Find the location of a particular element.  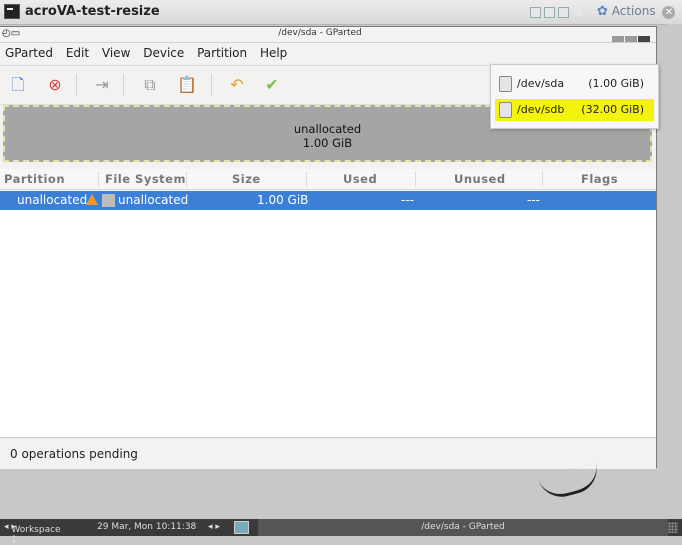

window-titlebar: ◴▭ /dev/sda - GParted is located at coordinates (328, 35).